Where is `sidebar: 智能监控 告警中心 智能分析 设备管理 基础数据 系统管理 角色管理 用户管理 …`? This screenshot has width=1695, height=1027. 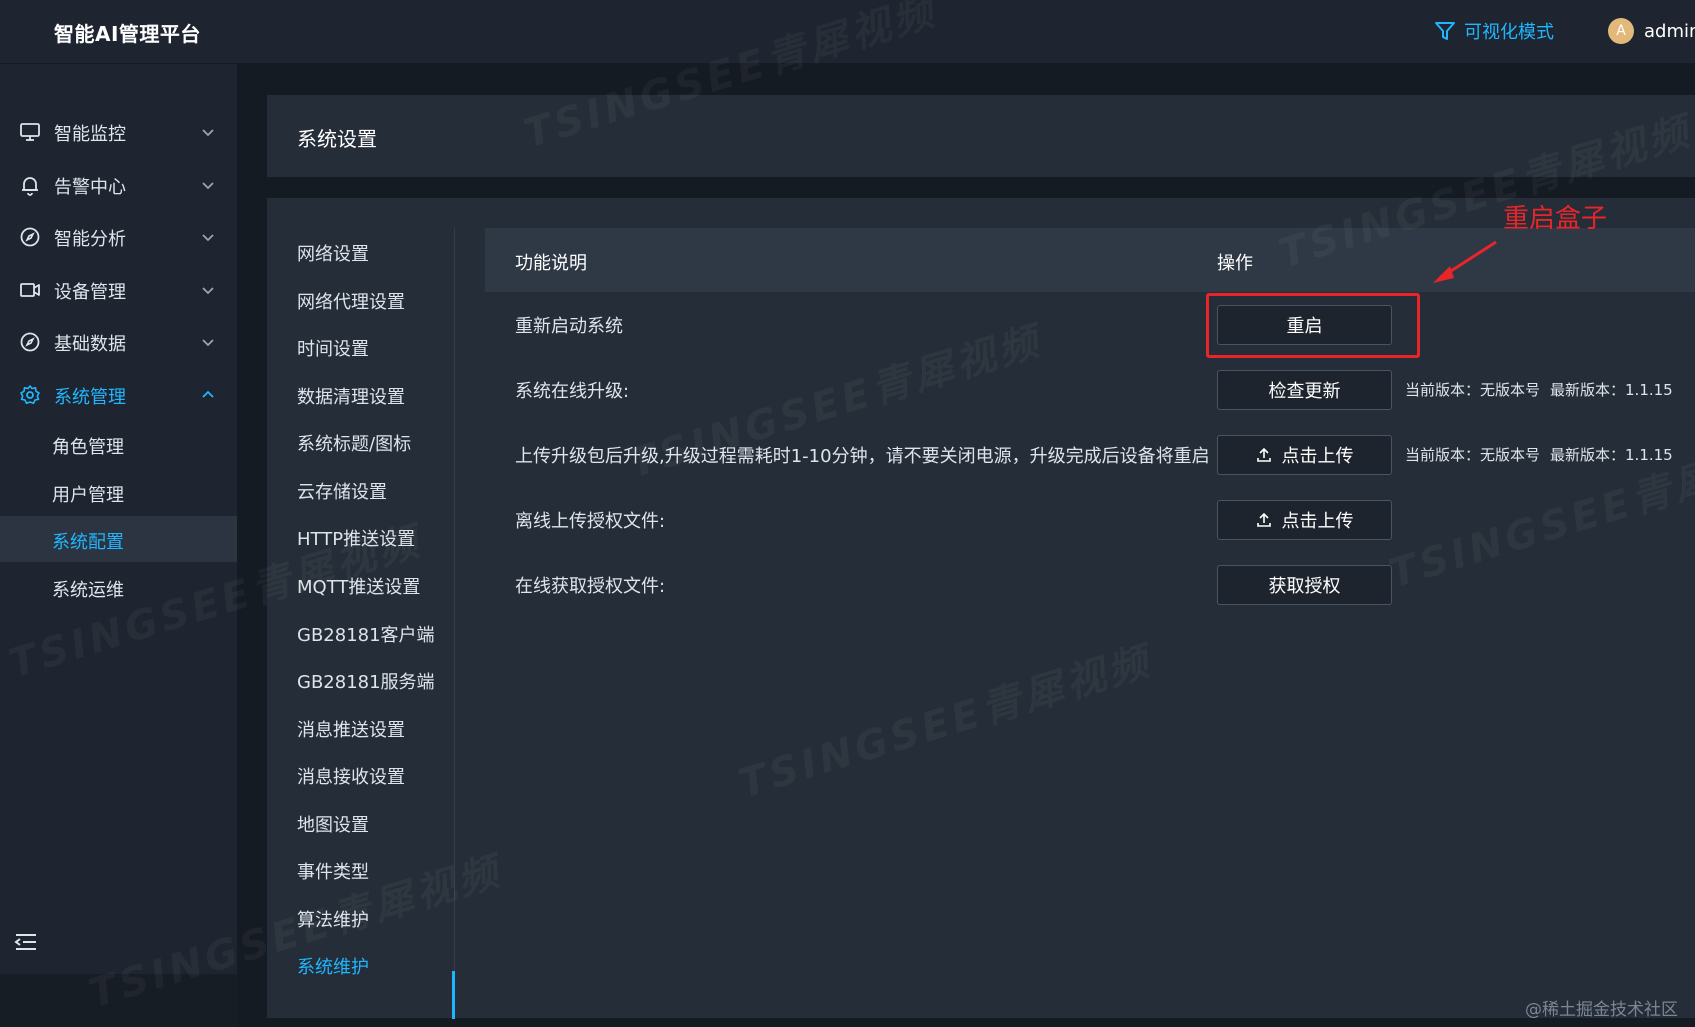 sidebar: 智能监控 告警中心 智能分析 设备管理 基础数据 系统管理 角色管理 用户管理 … is located at coordinates (118, 545).